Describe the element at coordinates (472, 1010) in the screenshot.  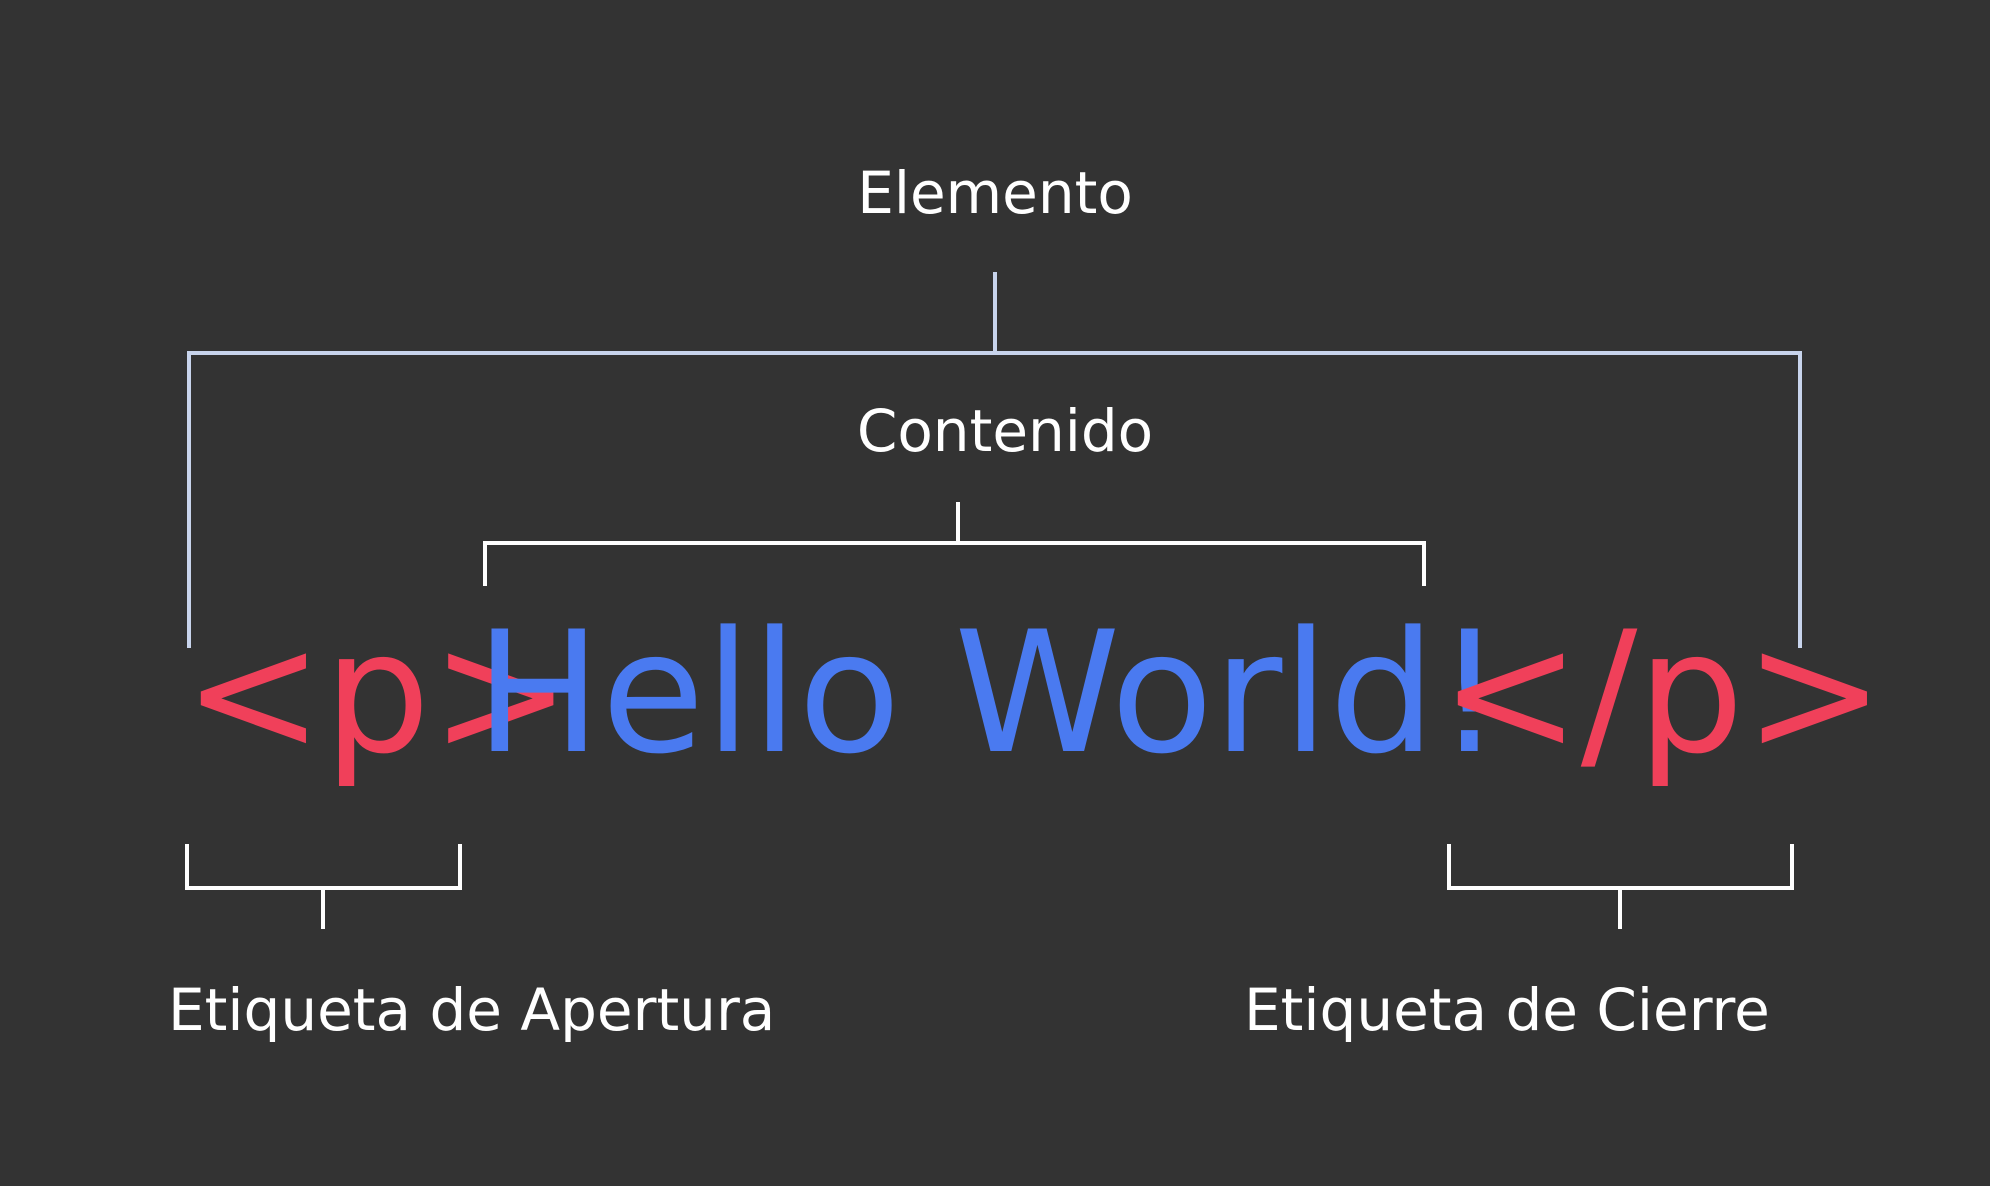
I see `opening-tag-label: Etiqueta de Apertura` at that location.